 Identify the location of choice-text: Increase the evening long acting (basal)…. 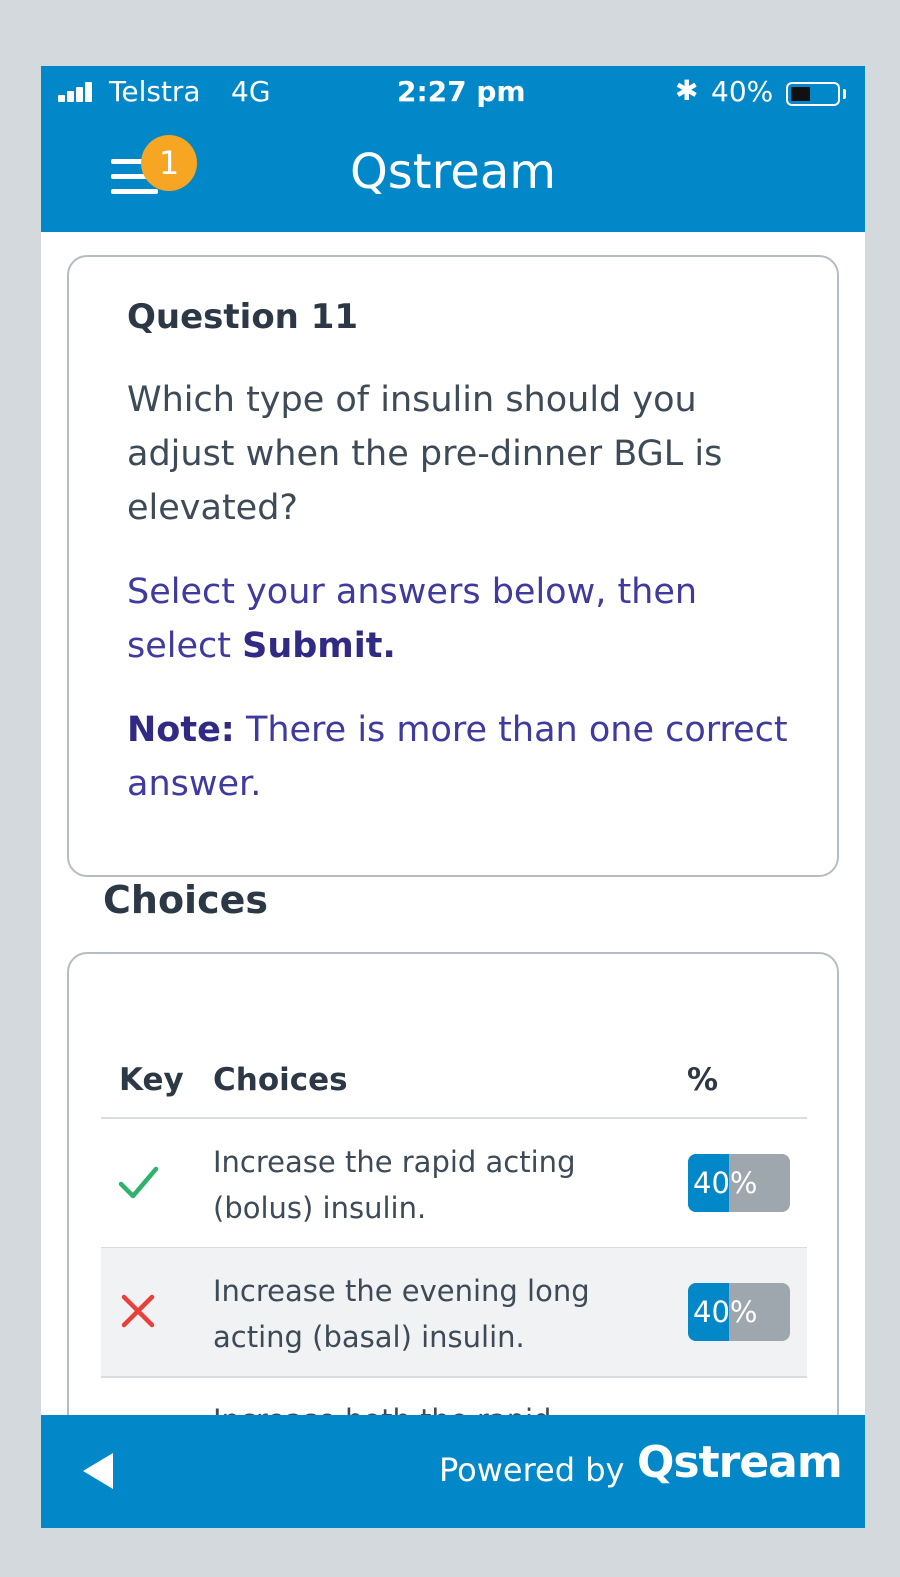
(401, 1314).